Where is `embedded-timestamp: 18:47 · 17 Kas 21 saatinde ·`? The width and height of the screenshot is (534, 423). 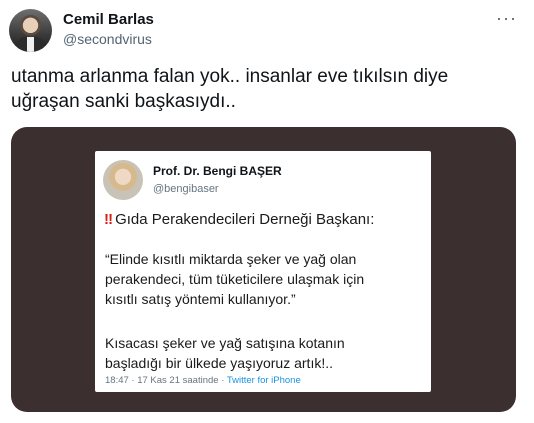 embedded-timestamp: 18:47 · 17 Kas 21 saatinde · is located at coordinates (166, 380).